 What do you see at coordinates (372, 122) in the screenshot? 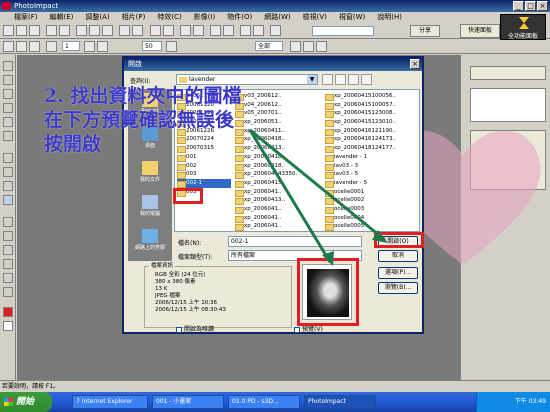
I see `file-item-col3: xp_20060415123010..` at bounding box center [372, 122].